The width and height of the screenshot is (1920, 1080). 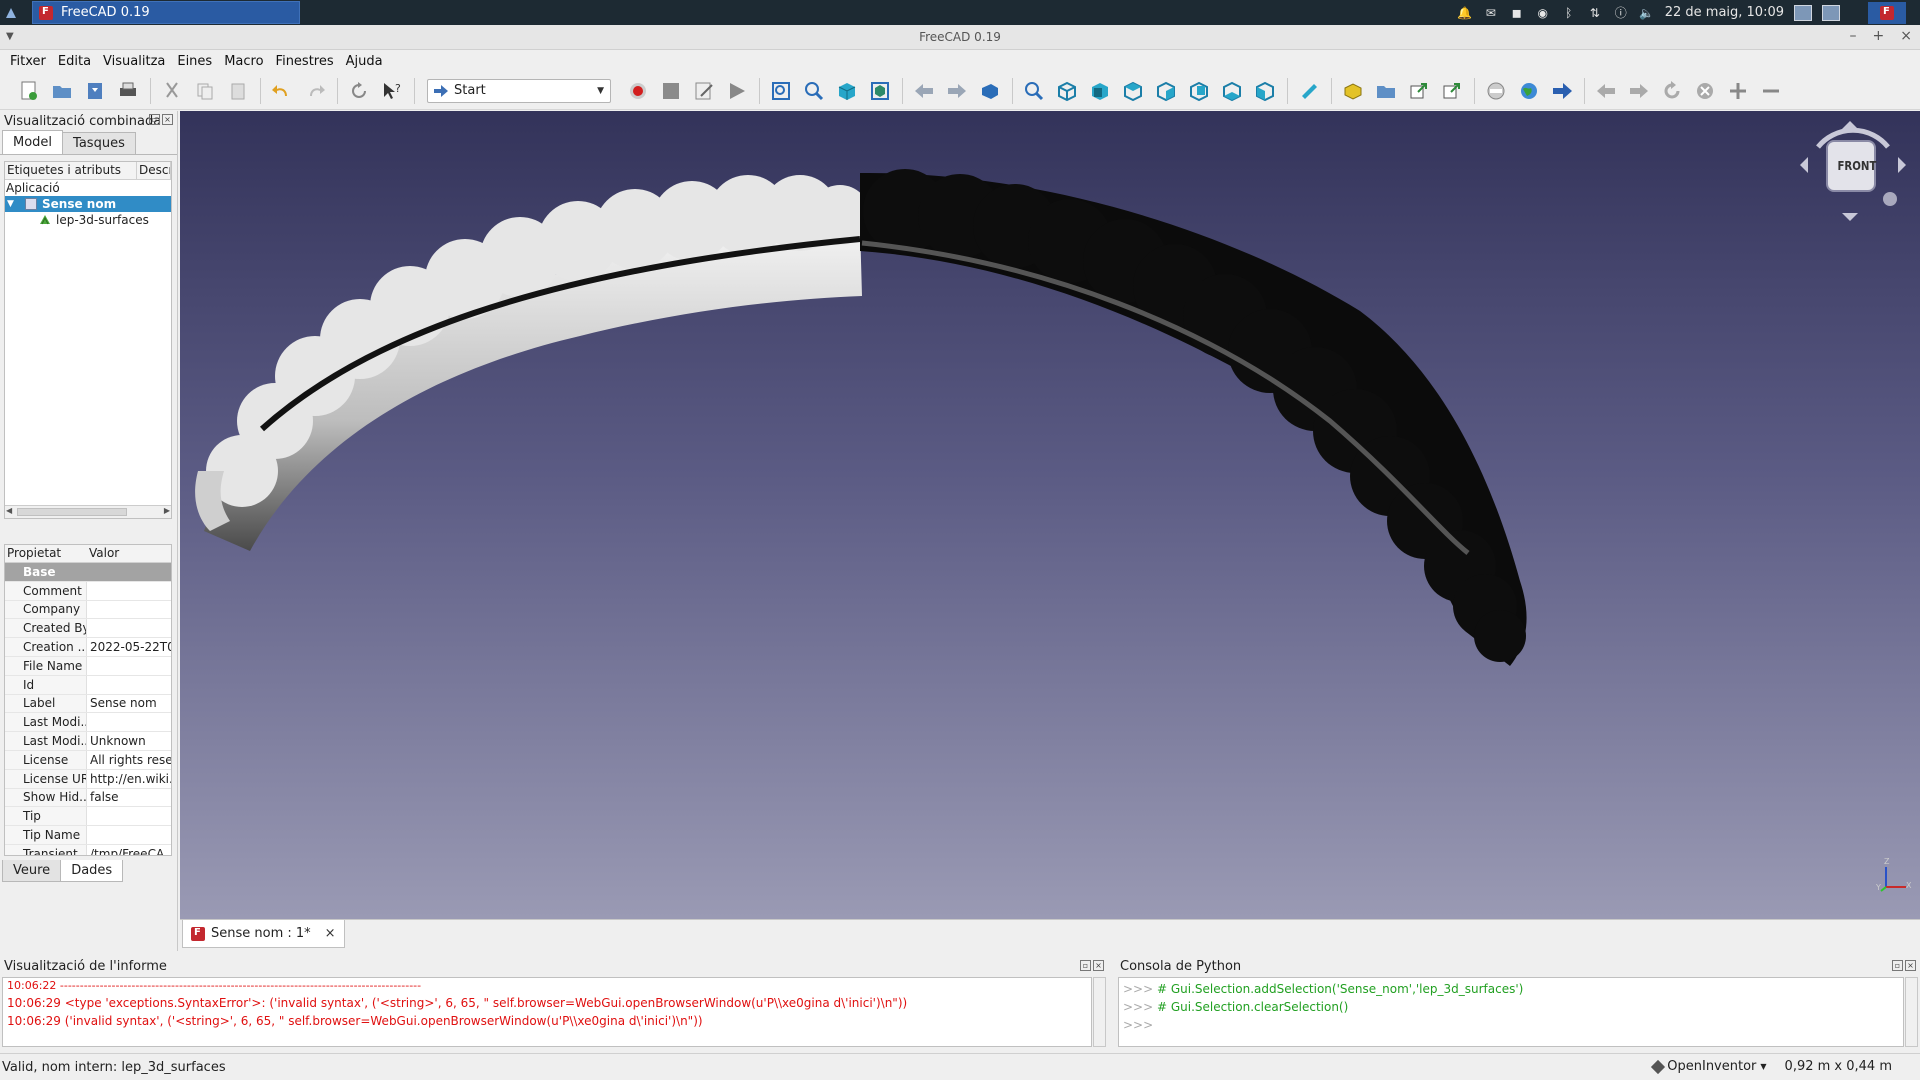 What do you see at coordinates (364, 61) in the screenshot?
I see `menu-ajuda: Ajuda` at bounding box center [364, 61].